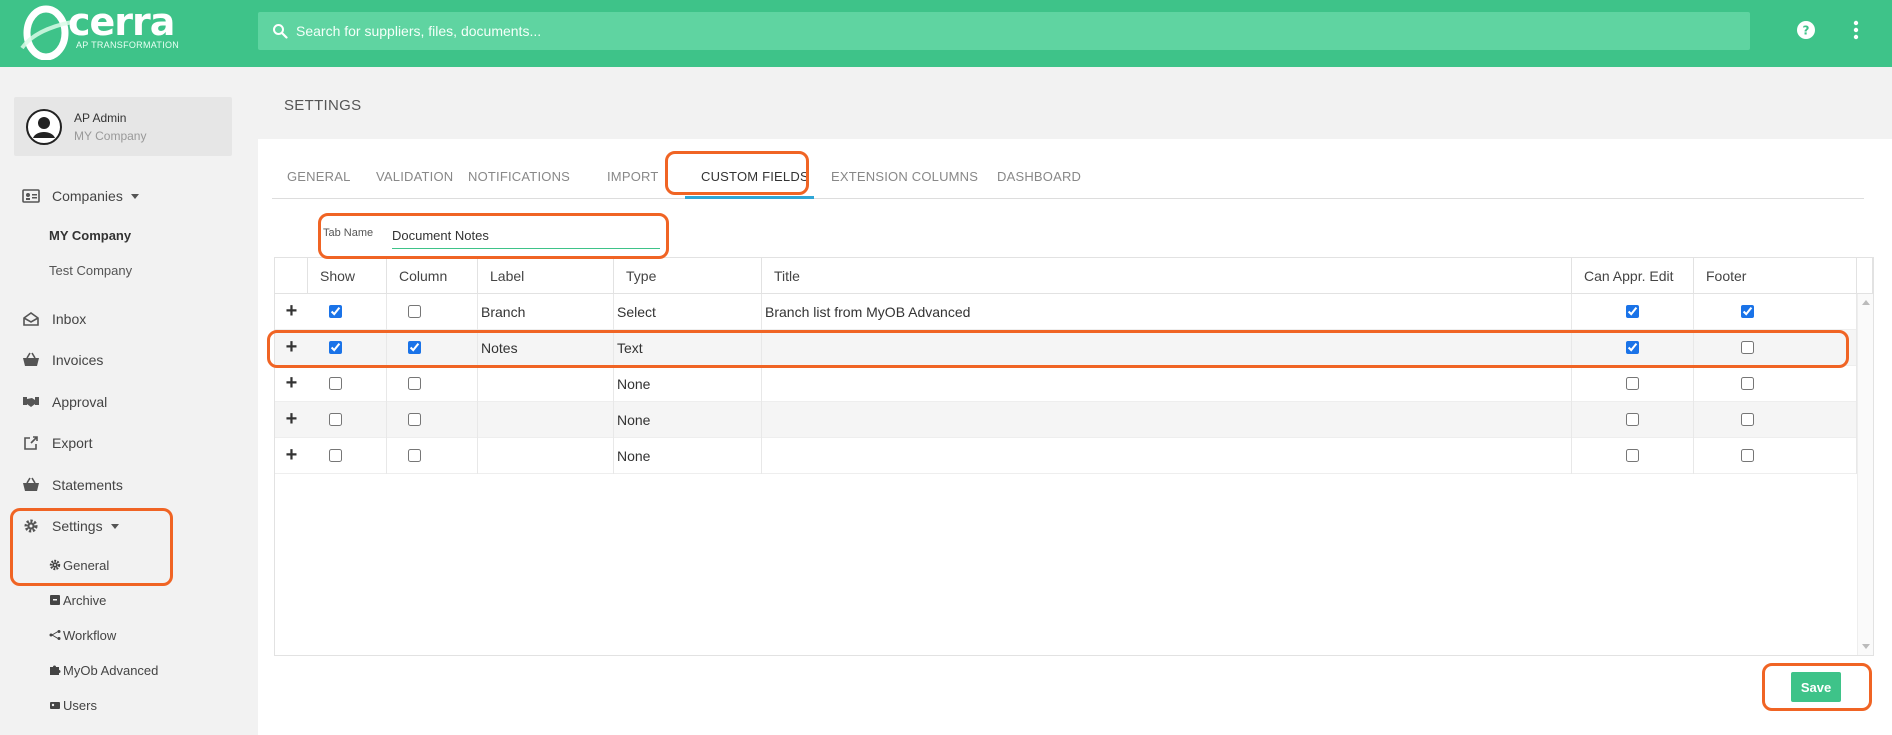 This screenshot has height=735, width=1892. What do you see at coordinates (55, 670) in the screenshot?
I see `puzzle-icon` at bounding box center [55, 670].